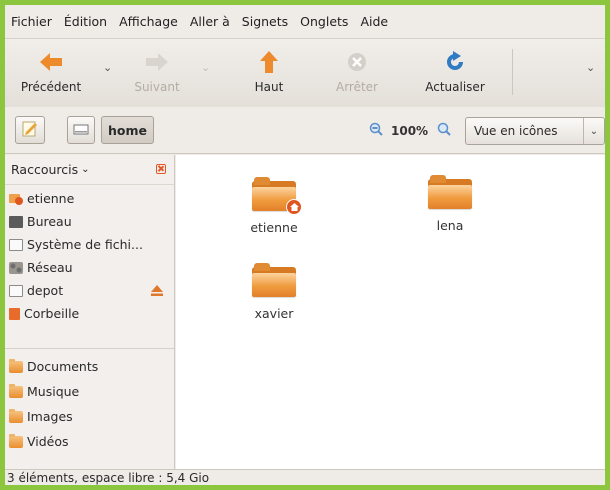  Describe the element at coordinates (53, 391) in the screenshot. I see `sidebar-item-label: Musique` at that location.